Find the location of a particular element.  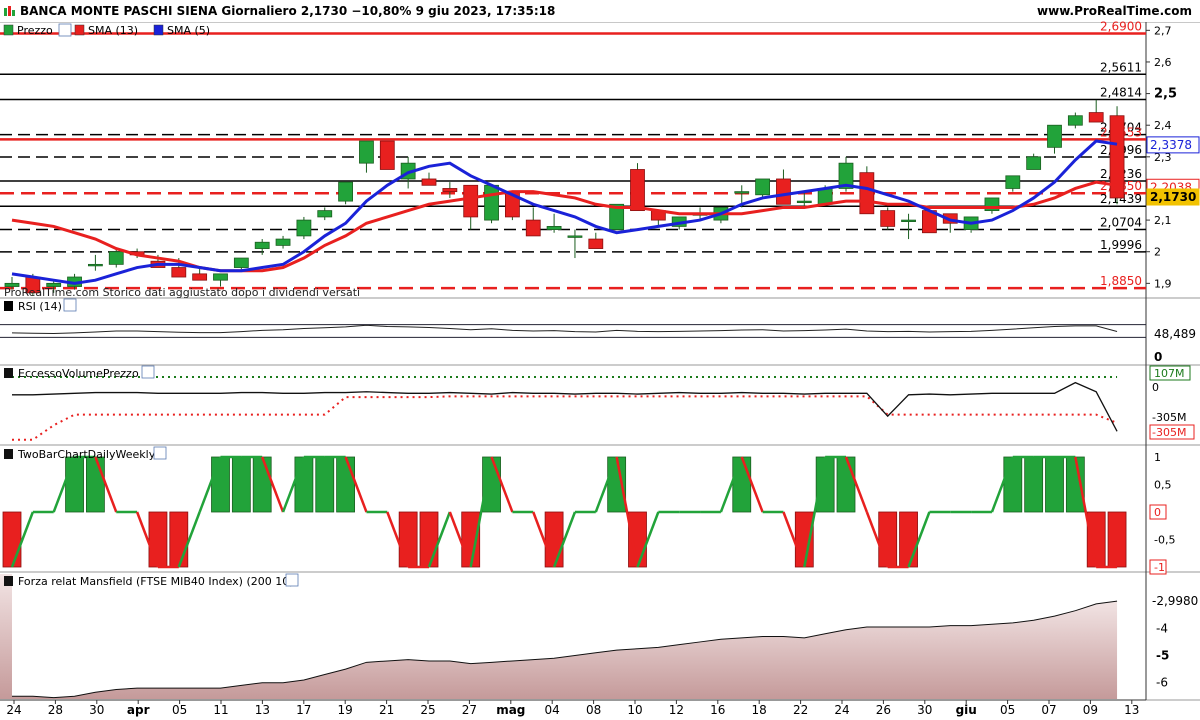

x-axis-label: 27 is located at coordinates (469, 710).